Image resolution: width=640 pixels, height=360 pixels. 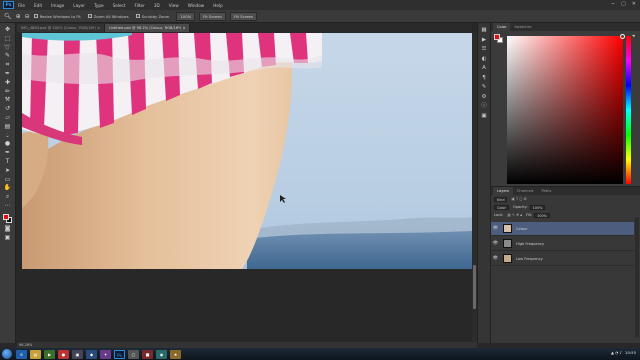 What do you see at coordinates (474, 287) in the screenshot?
I see `scrollbar-thumb` at bounding box center [474, 287].